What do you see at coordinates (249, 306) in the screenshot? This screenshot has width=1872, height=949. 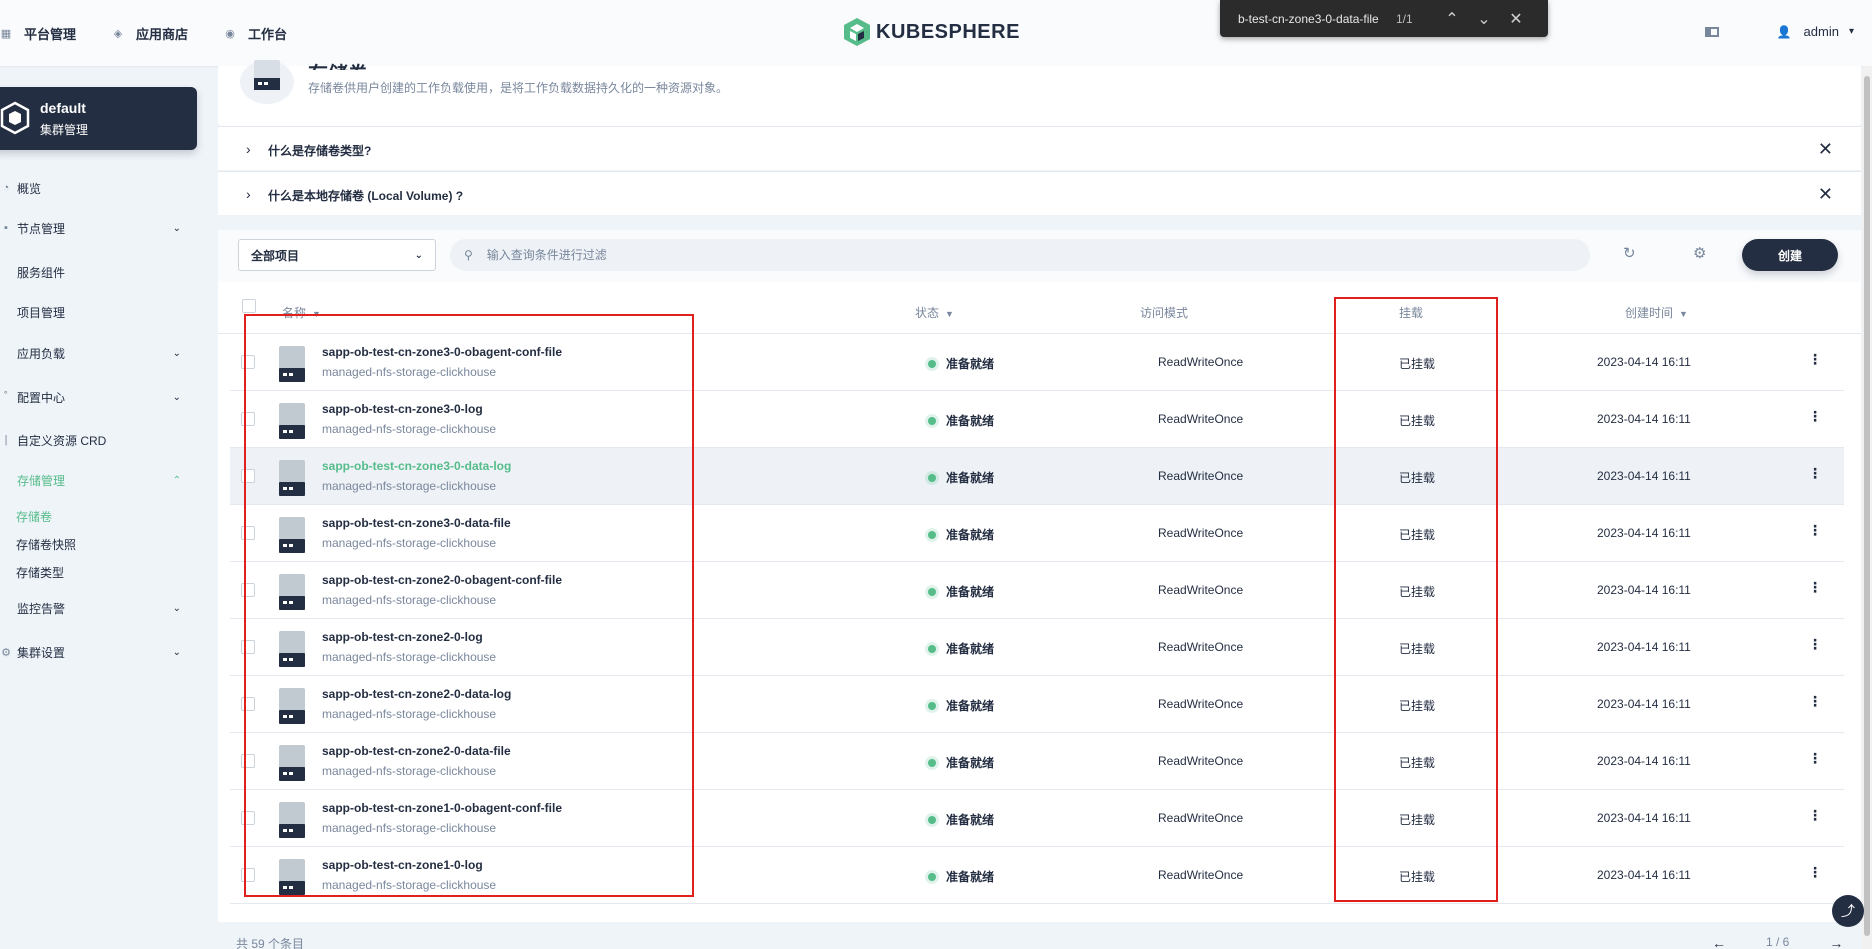 I see `select-all-checkbox` at bounding box center [249, 306].